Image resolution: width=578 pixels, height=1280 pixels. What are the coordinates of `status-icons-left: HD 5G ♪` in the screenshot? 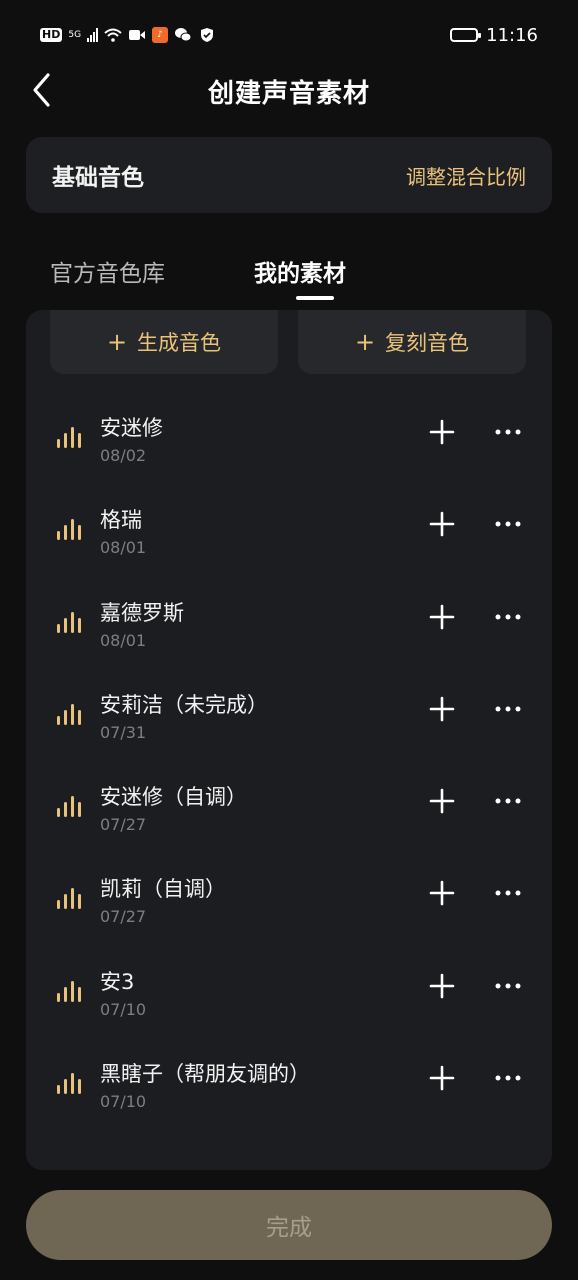 It's located at (128, 35).